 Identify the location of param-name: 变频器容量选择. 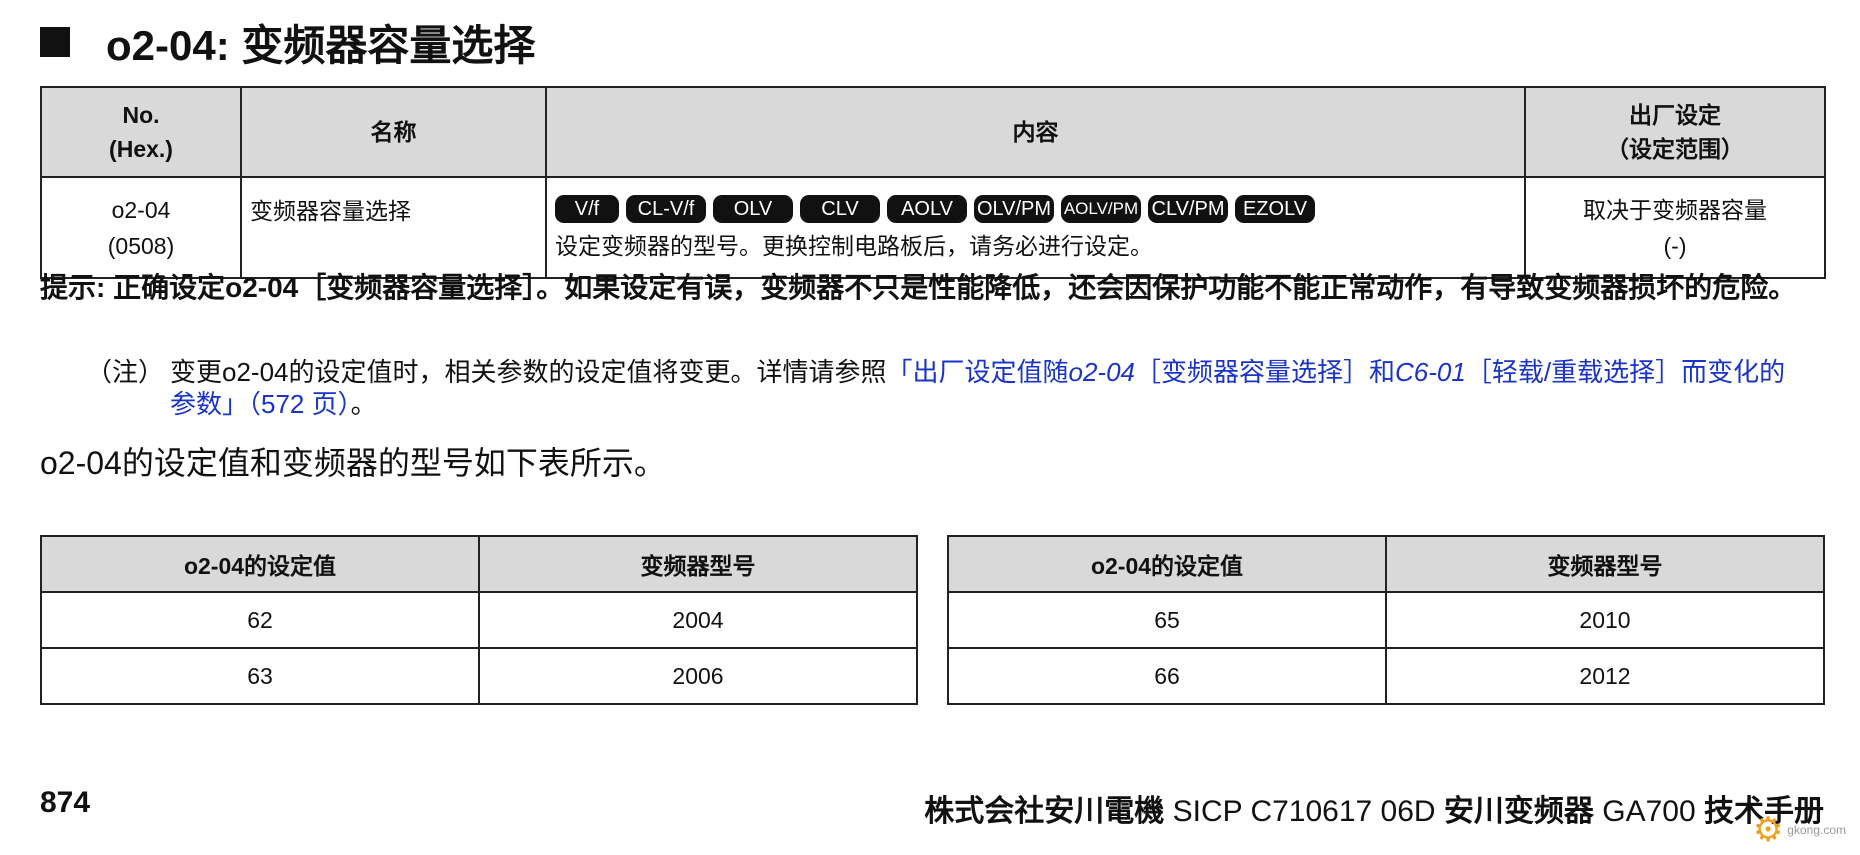
(393, 227).